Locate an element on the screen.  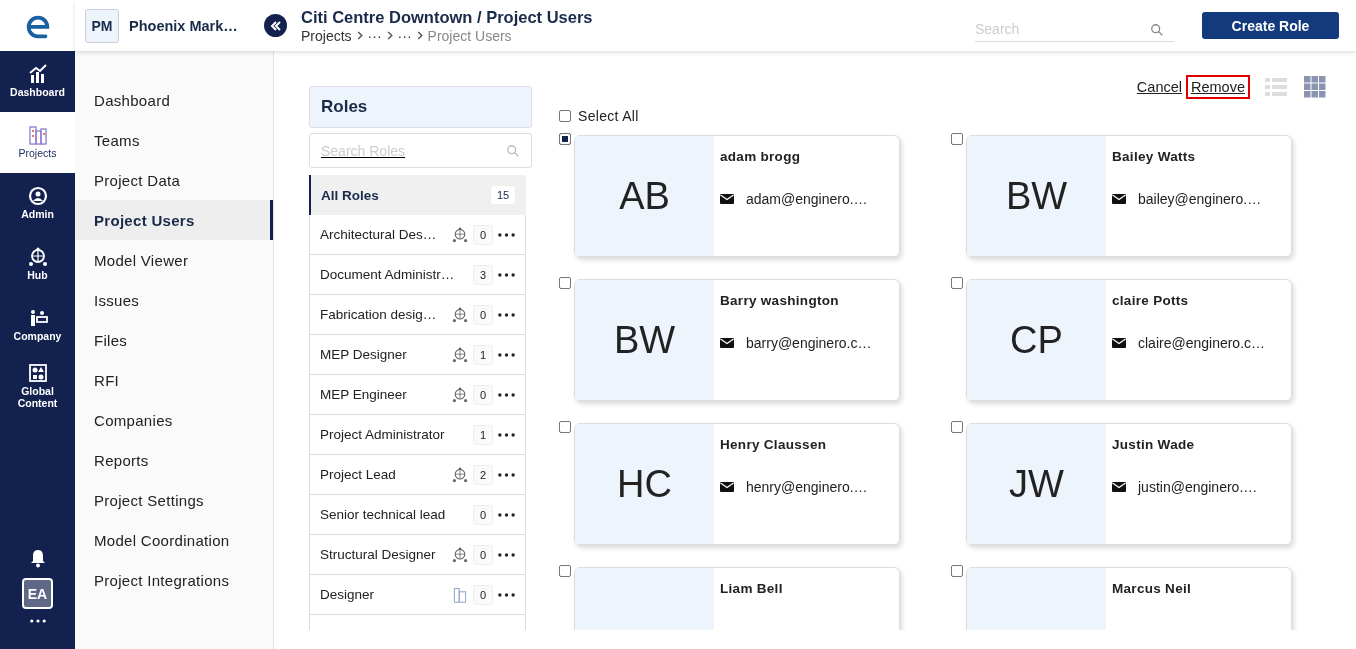
user-card: Marcus Neil is located at coordinates (1129, 598).